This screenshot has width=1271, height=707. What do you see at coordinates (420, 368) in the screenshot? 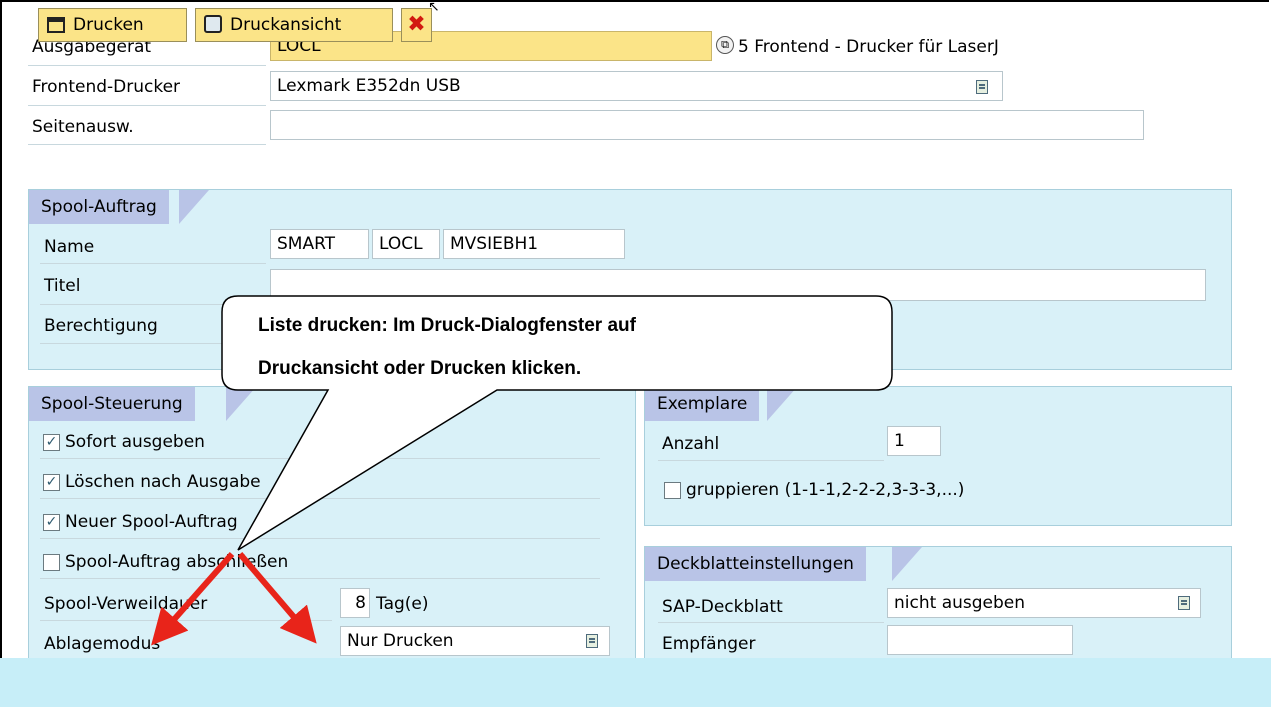
I see `callout-text-line2: Druckansicht oder Drucken klicken.` at bounding box center [420, 368].